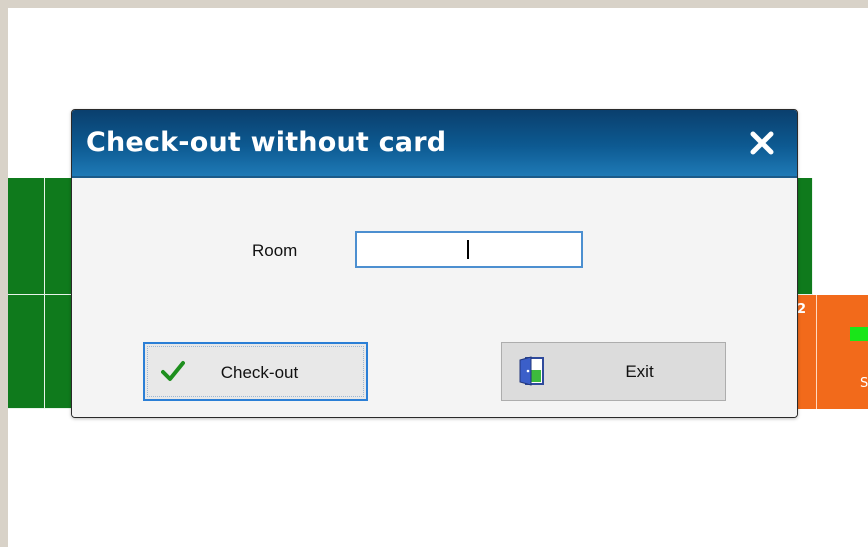  I want to click on room-label: Room, so click(275, 250).